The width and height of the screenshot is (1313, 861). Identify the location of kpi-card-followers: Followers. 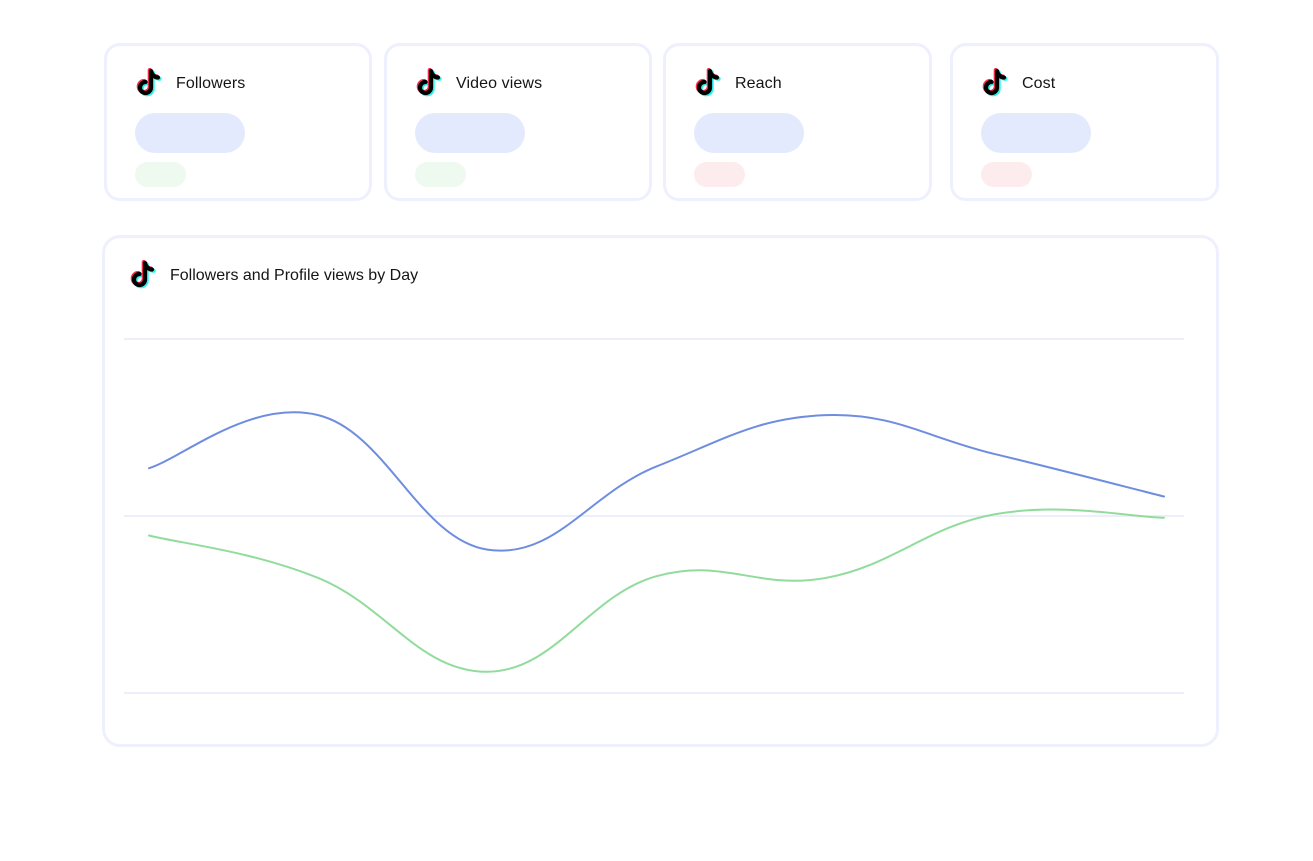
(238, 122).